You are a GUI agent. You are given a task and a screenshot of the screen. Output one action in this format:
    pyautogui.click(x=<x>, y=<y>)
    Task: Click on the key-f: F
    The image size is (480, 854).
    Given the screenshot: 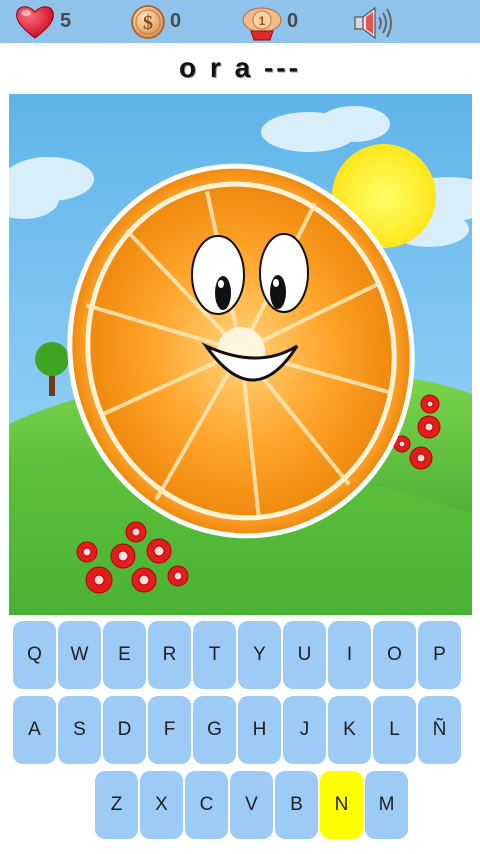 What is the action you would take?
    pyautogui.click(x=169, y=730)
    